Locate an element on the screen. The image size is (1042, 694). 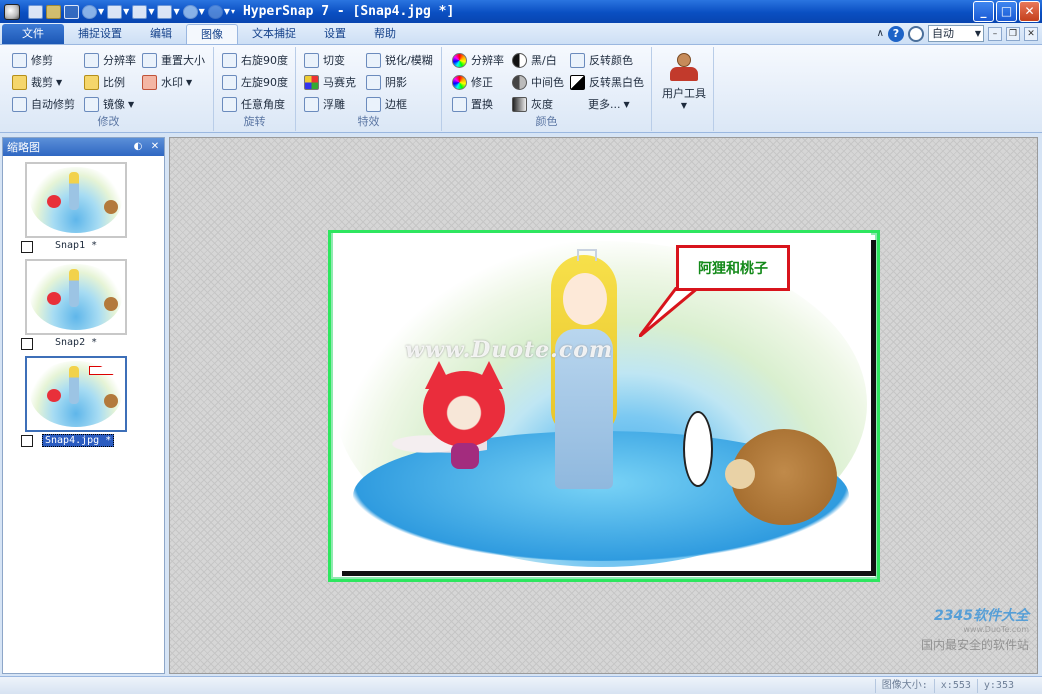
print-dropdown-icon: ▼ is located at coordinates (126, 11).